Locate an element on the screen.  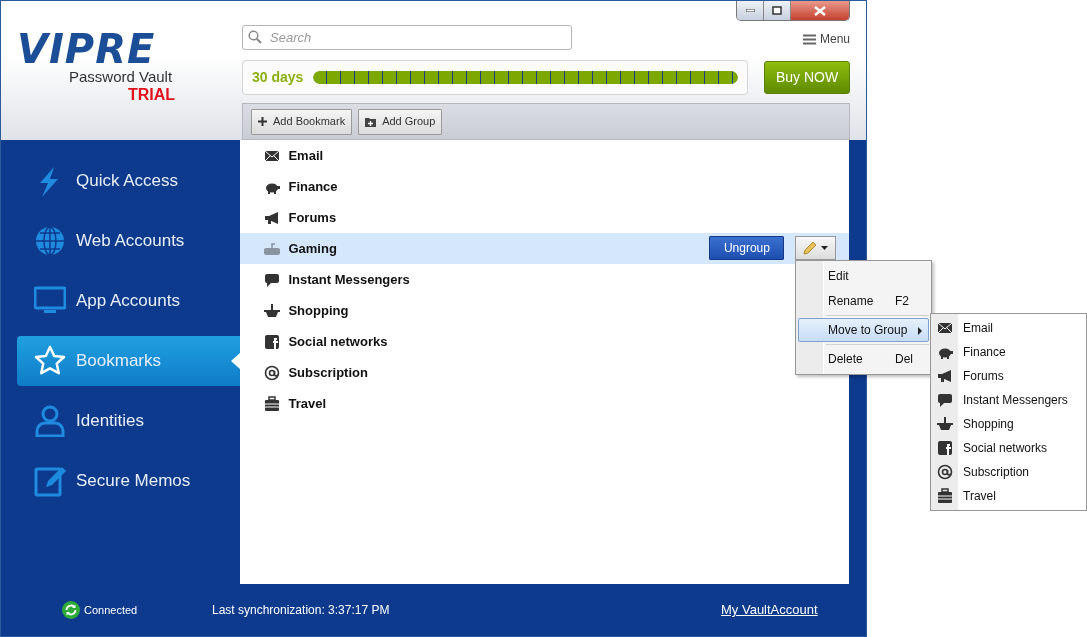
submenu-item: Subscription is located at coordinates (996, 472).